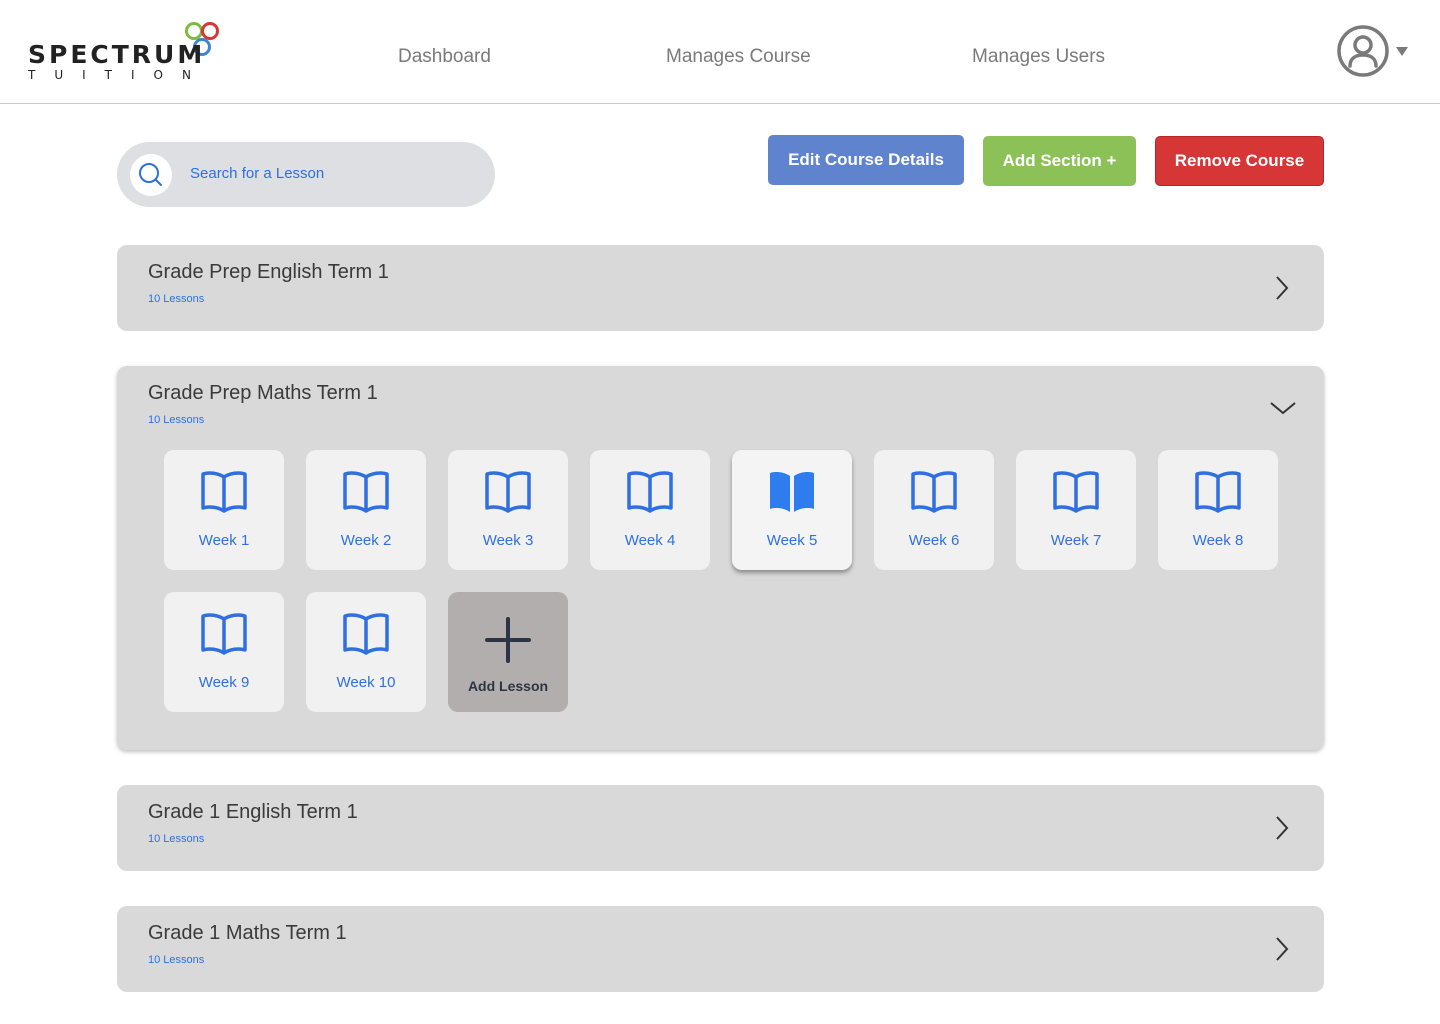 This screenshot has height=1024, width=1440. I want to click on avatar-dropdown-caret-icon, so click(1402, 51).